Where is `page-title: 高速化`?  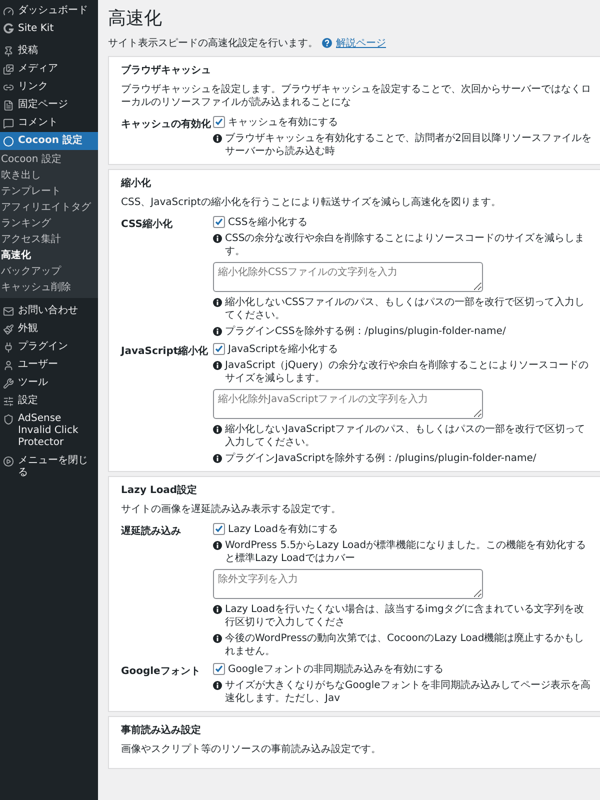
page-title: 高速化 is located at coordinates (135, 18).